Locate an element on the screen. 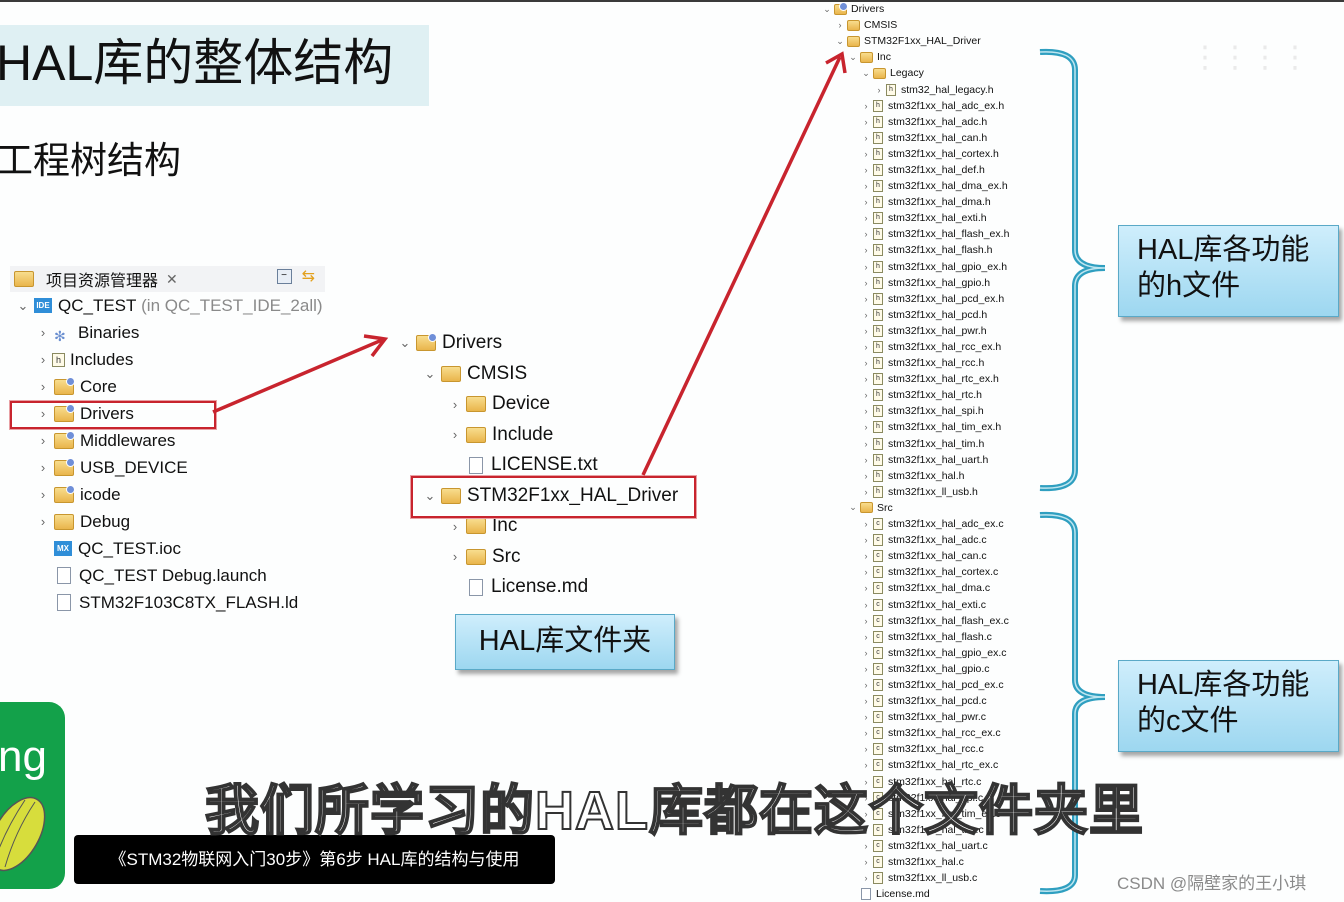 This screenshot has width=1344, height=902. logo-fruit-icon is located at coordinates (23, 834).